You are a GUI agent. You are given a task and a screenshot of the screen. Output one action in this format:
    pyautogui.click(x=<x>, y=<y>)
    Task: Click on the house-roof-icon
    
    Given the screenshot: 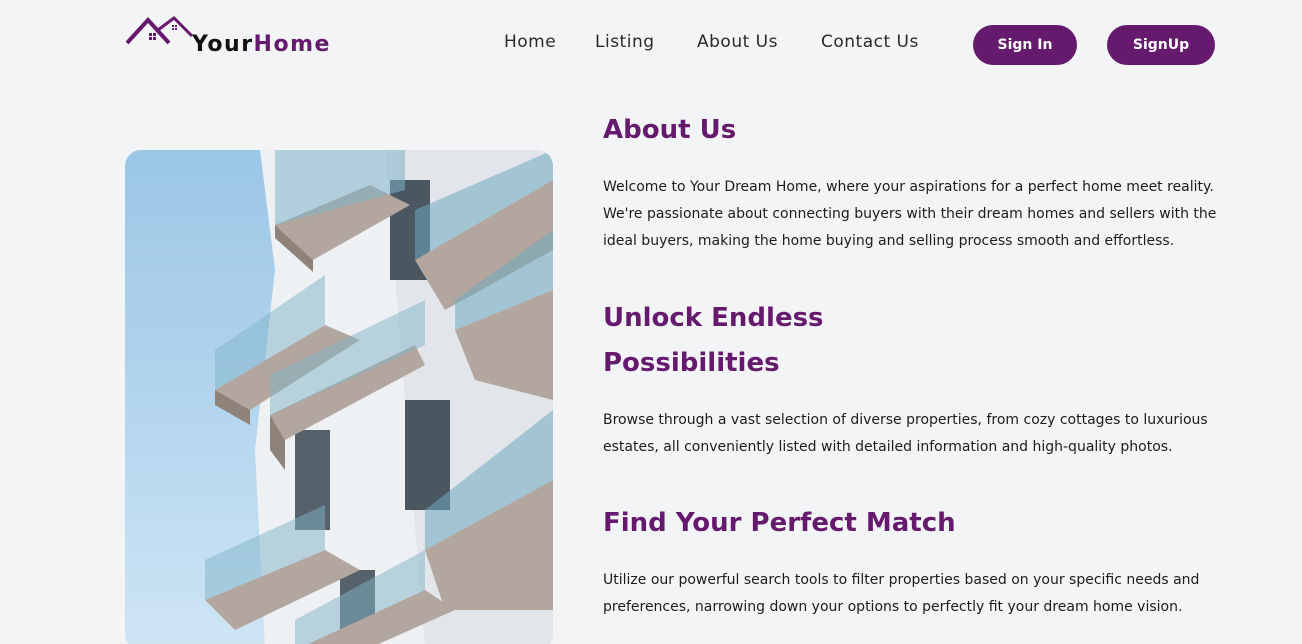 What is the action you would take?
    pyautogui.click(x=160, y=30)
    